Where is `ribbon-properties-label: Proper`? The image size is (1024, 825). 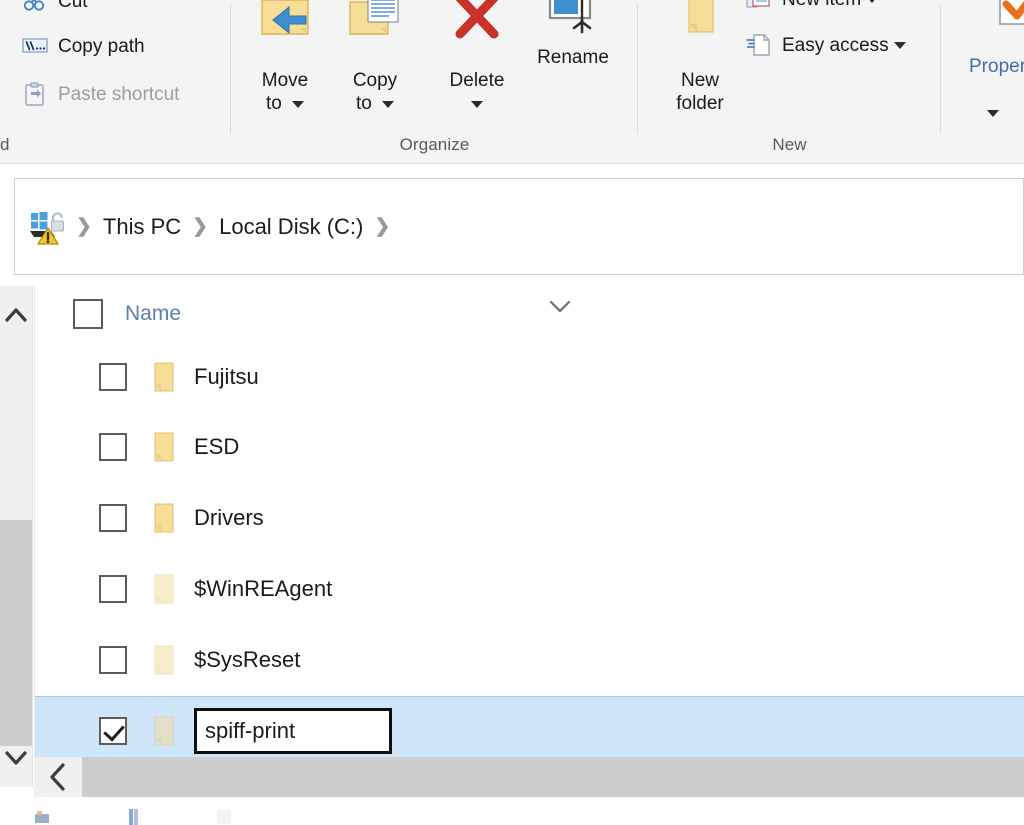
ribbon-properties-label: Proper is located at coordinates (996, 67).